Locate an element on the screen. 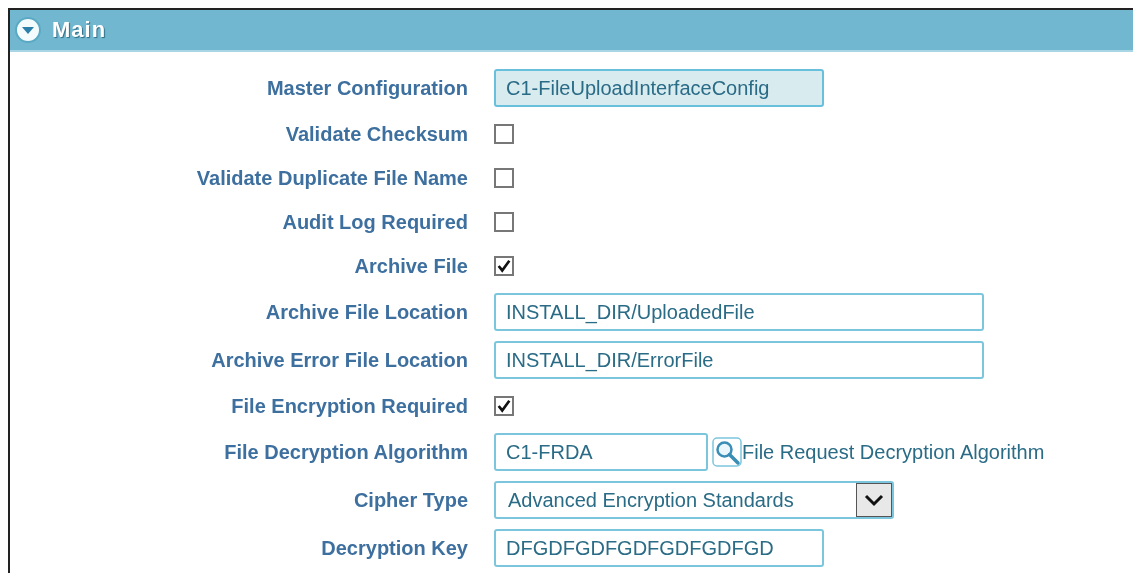 Image resolution: width=1133 pixels, height=573 pixels. field-label: File Decryption Algorithm is located at coordinates (346, 452).